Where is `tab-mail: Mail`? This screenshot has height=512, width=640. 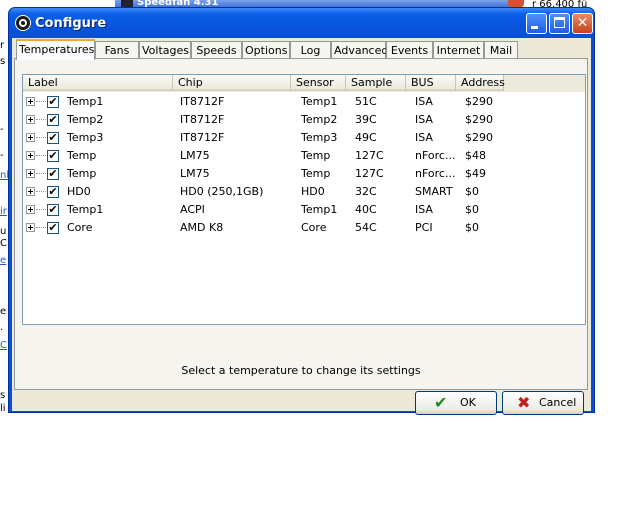
tab-mail: Mail is located at coordinates (501, 50).